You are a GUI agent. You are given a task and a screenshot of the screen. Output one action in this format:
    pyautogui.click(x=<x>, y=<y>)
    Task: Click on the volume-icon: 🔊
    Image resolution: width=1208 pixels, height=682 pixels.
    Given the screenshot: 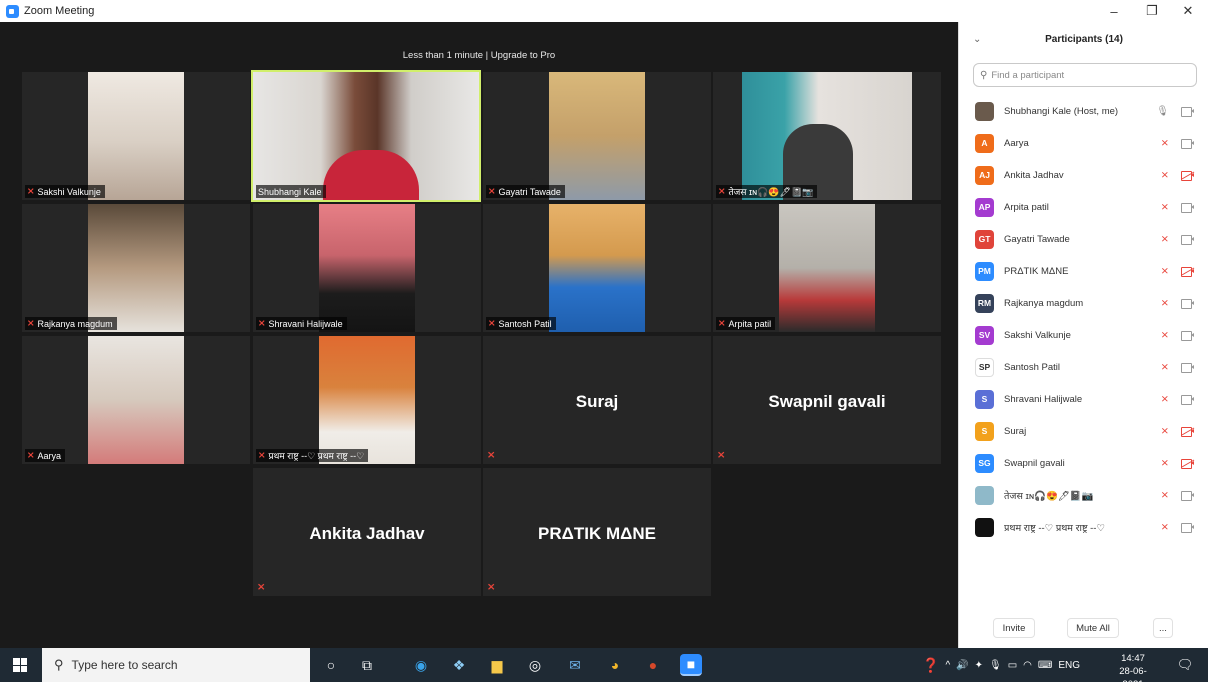 What is the action you would take?
    pyautogui.click(x=962, y=665)
    